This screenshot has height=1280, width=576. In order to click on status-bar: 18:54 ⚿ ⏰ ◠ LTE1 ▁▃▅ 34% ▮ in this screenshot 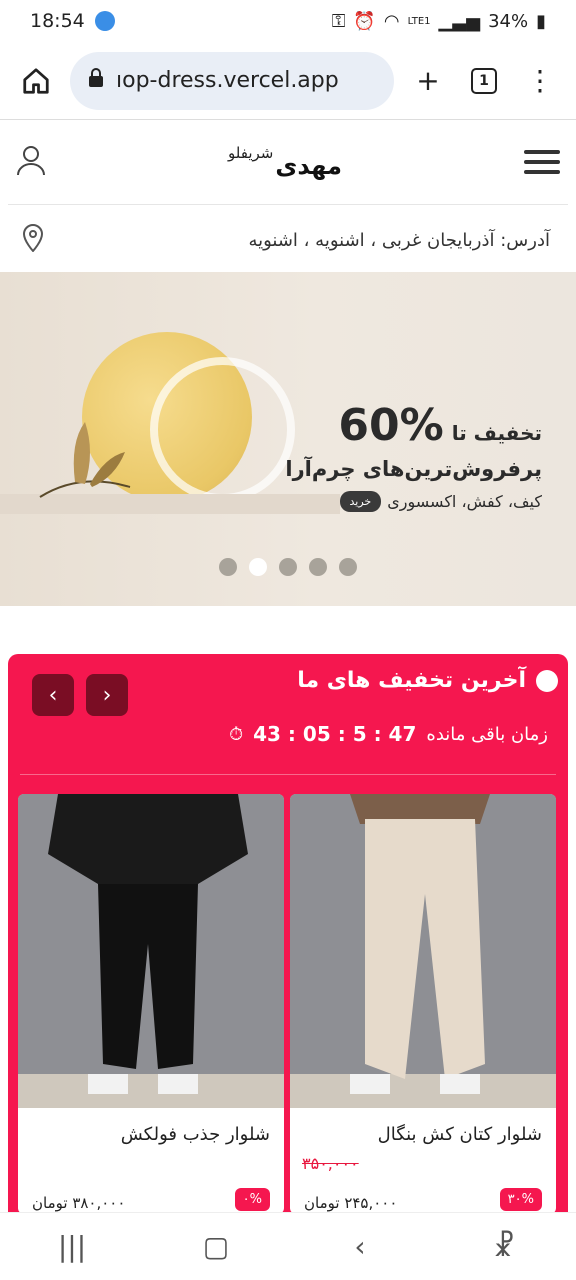, I will do `click(288, 21)`.